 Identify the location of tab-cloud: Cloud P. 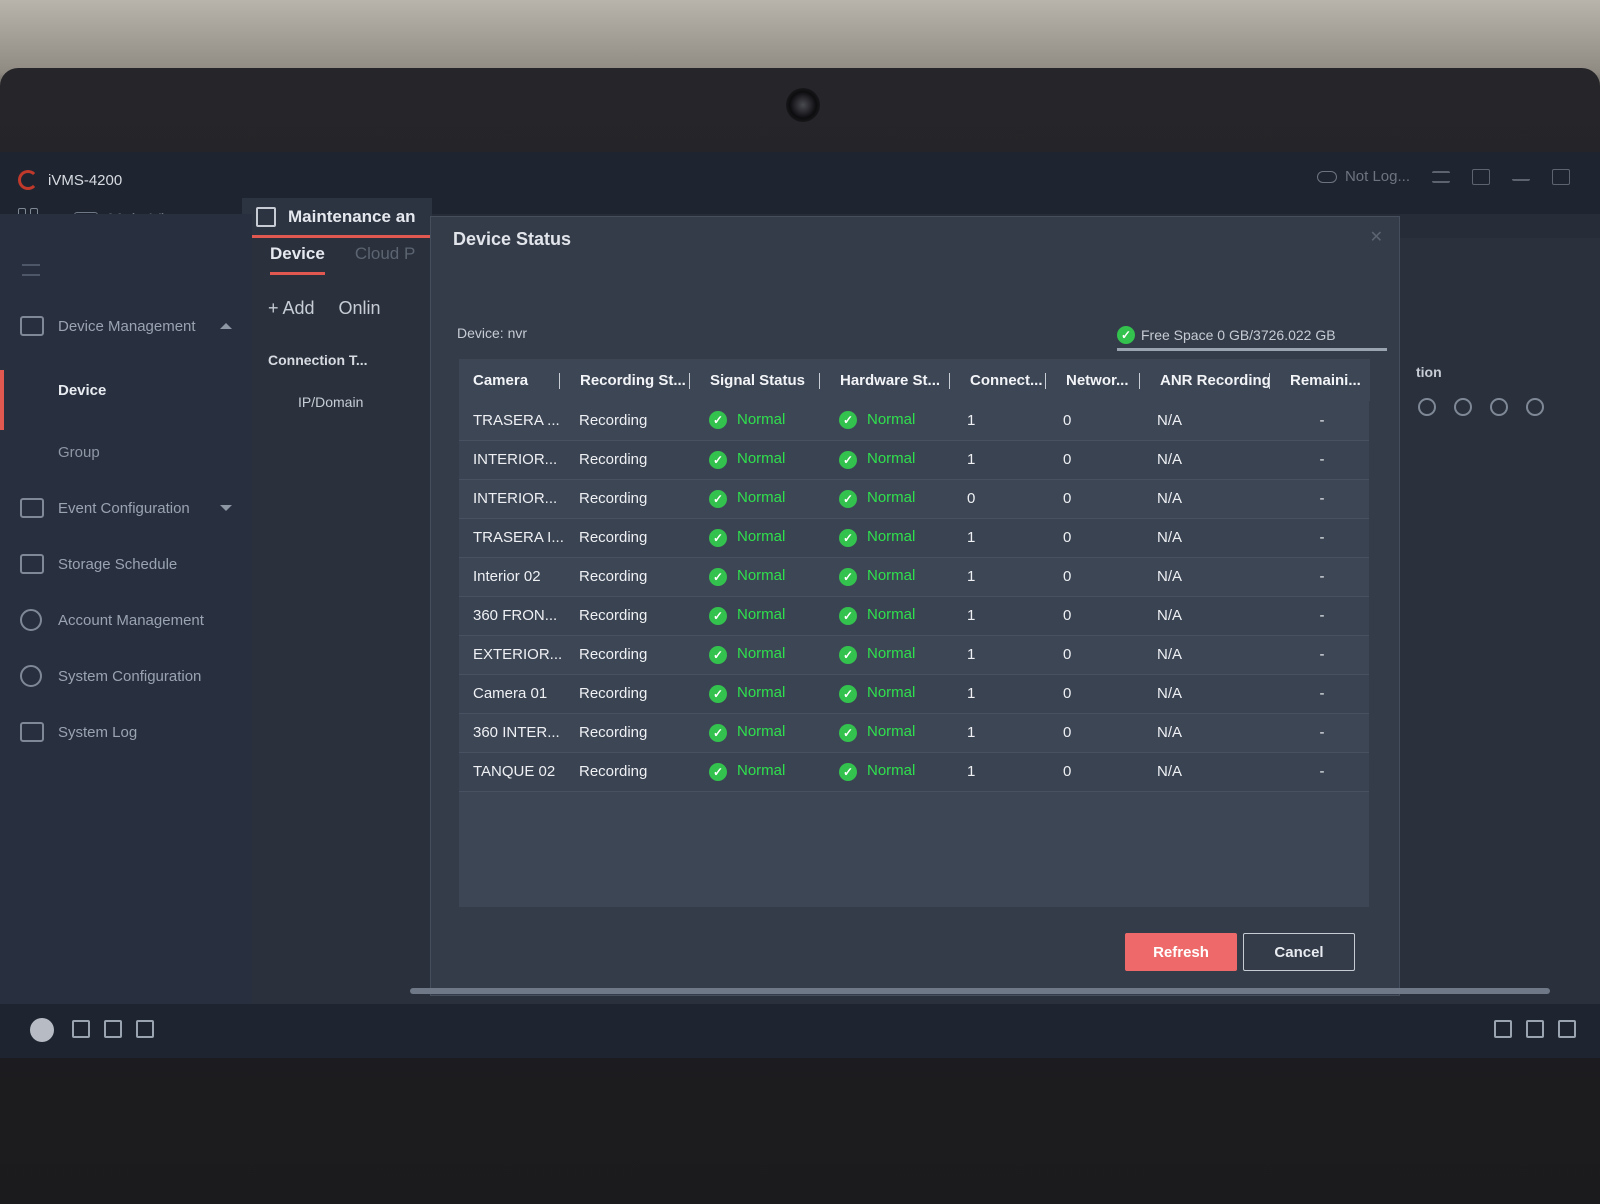
(385, 259).